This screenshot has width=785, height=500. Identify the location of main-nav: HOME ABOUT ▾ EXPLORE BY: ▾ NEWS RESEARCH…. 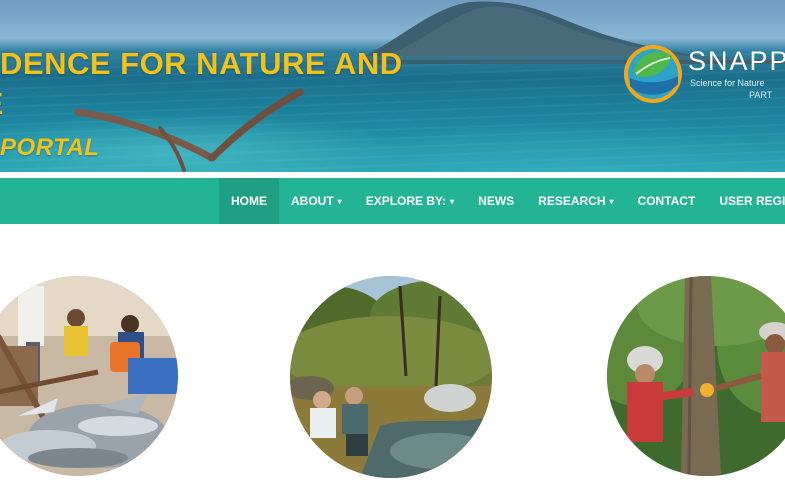
(392, 201).